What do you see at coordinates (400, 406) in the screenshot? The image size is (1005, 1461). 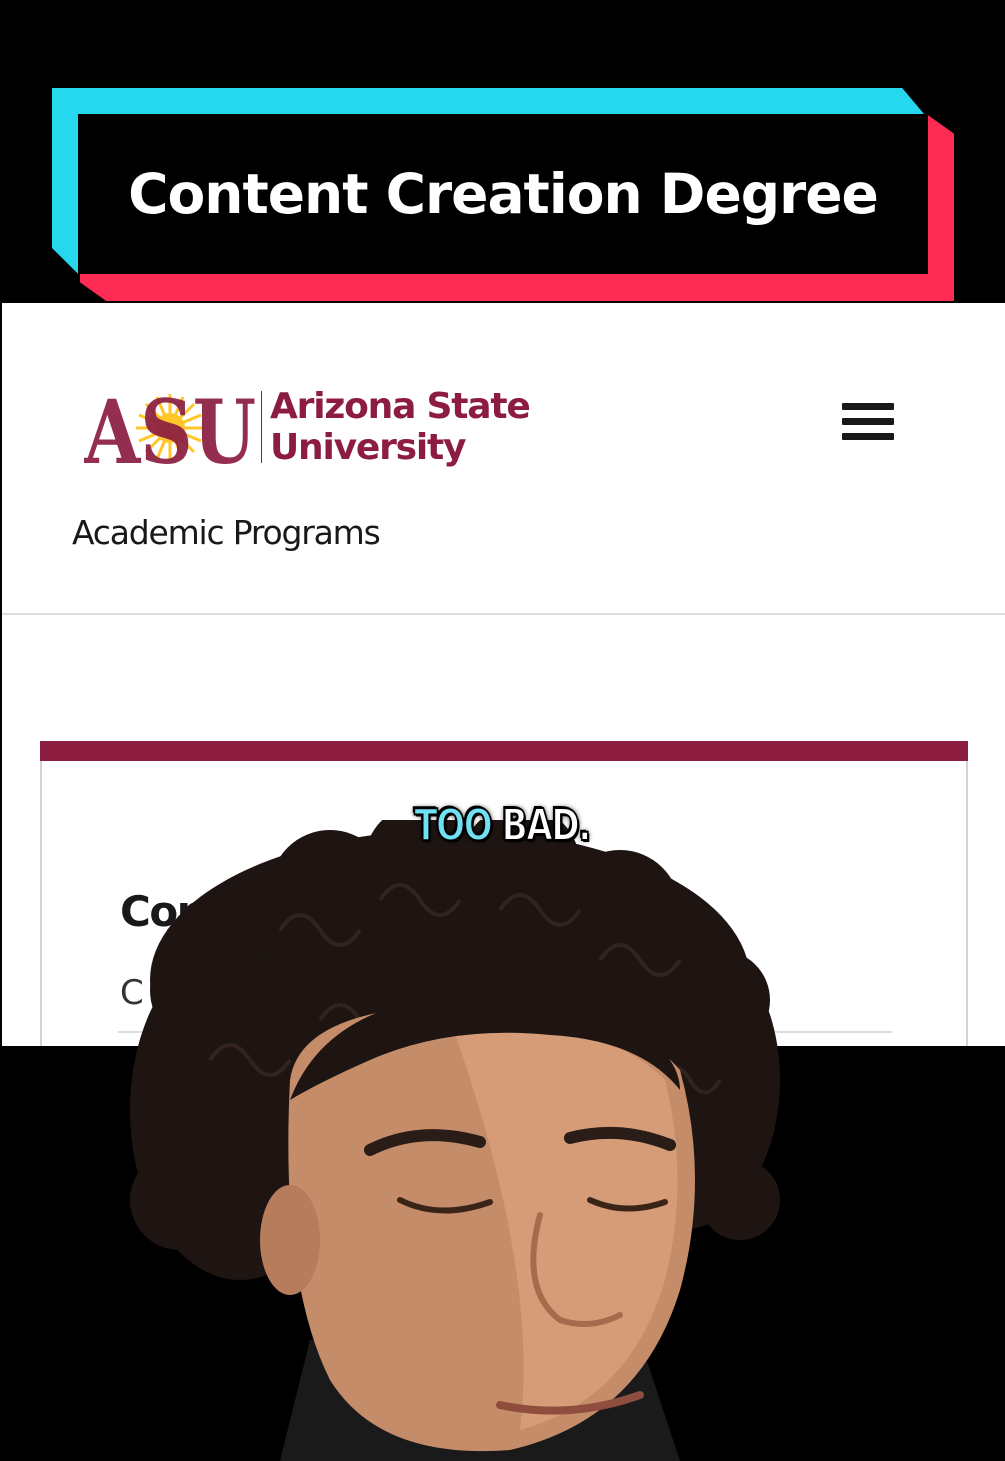 I see `logo-line-1: Arizona State` at bounding box center [400, 406].